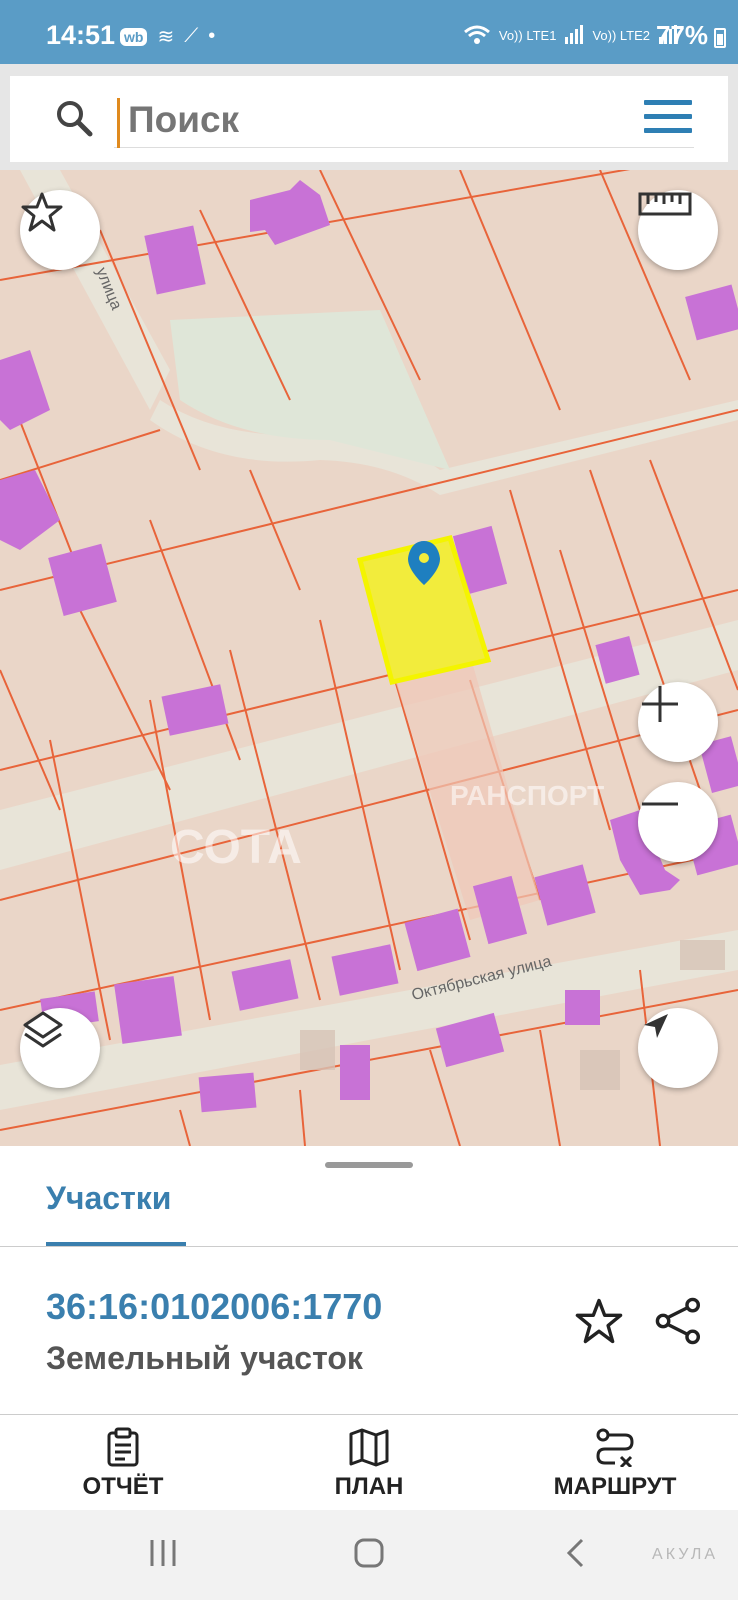 Image resolution: width=738 pixels, height=1600 pixels. I want to click on favorites-button, so click(60, 230).